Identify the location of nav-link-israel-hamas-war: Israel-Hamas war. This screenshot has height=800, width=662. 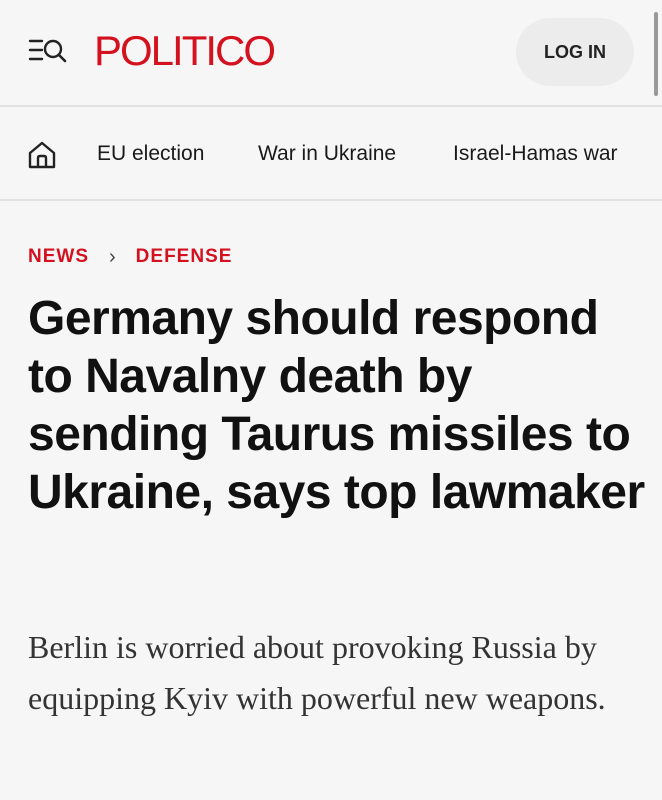
(535, 154).